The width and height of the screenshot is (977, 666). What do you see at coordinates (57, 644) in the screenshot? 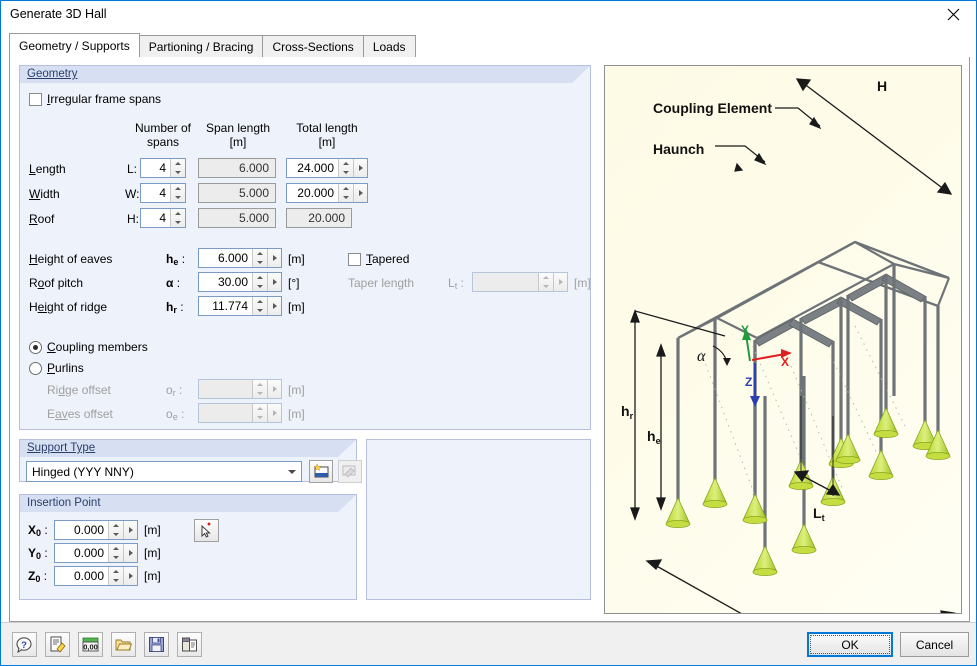
I see `comment-button` at bounding box center [57, 644].